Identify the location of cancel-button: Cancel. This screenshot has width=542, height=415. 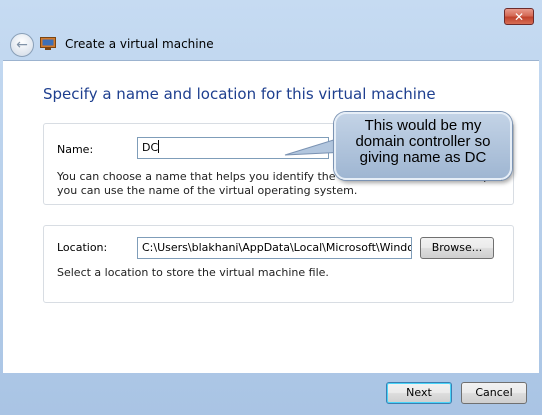
(494, 393).